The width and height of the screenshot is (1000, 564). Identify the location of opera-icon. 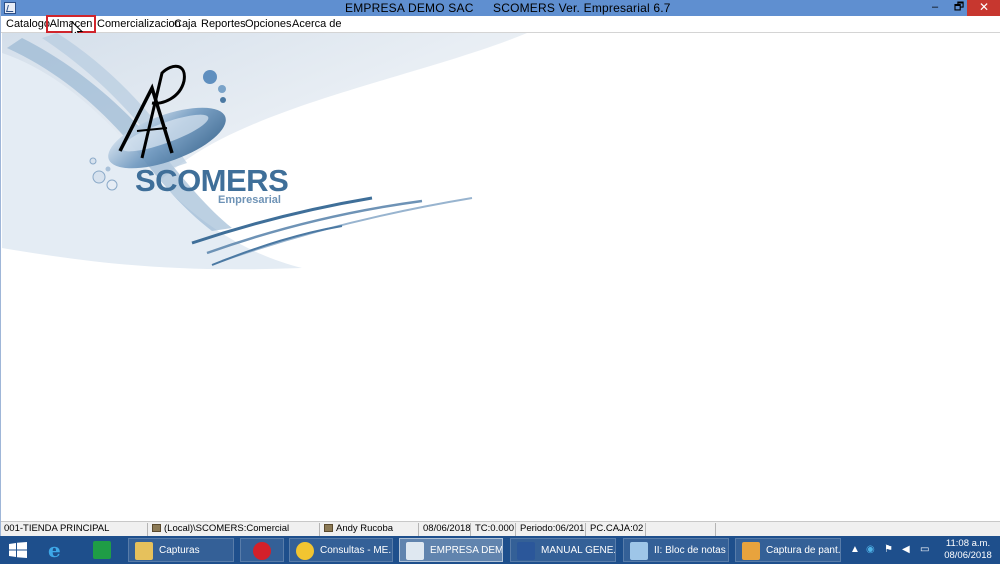
(262, 551).